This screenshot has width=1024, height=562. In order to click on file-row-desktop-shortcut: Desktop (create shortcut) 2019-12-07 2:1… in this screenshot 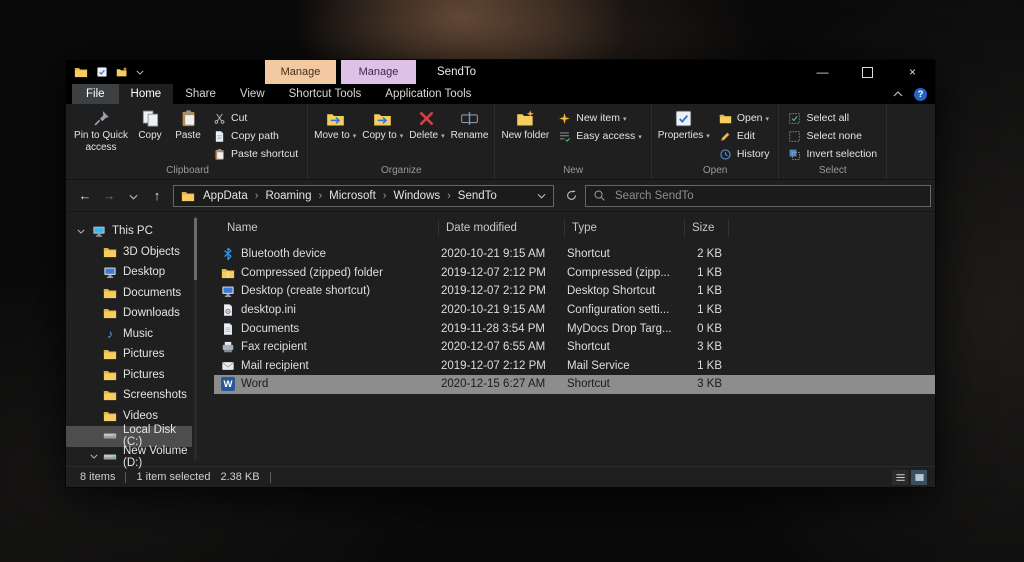, I will do `click(574, 291)`.